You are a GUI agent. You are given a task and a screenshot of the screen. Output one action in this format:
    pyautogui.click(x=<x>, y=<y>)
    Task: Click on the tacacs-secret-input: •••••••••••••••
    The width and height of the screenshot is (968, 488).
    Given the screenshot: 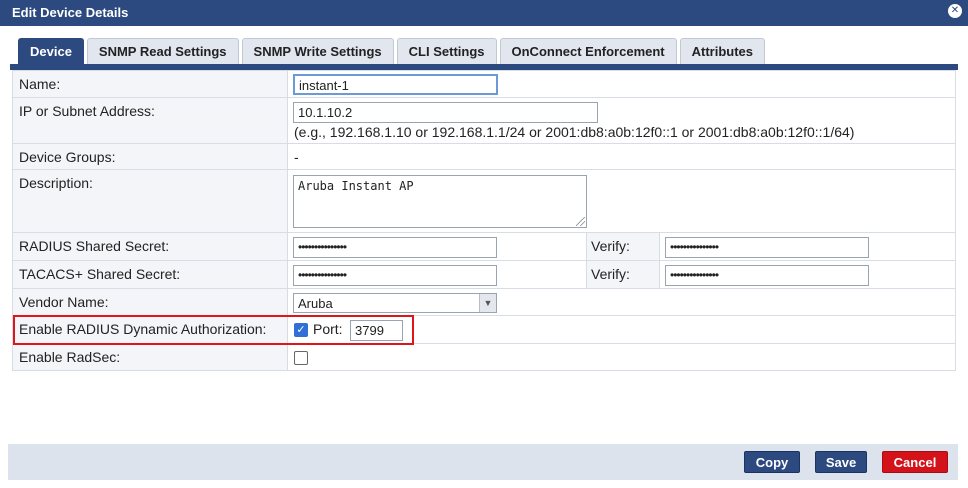 What is the action you would take?
    pyautogui.click(x=395, y=275)
    